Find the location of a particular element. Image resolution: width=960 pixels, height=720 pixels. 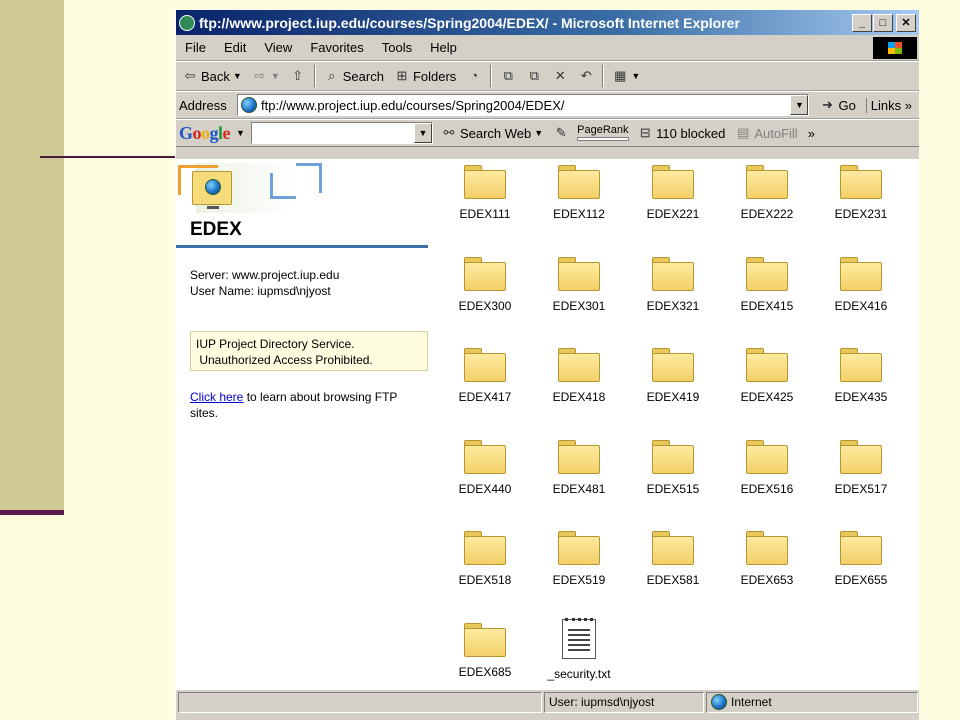

folder-item: EDEX653 is located at coordinates (767, 575).